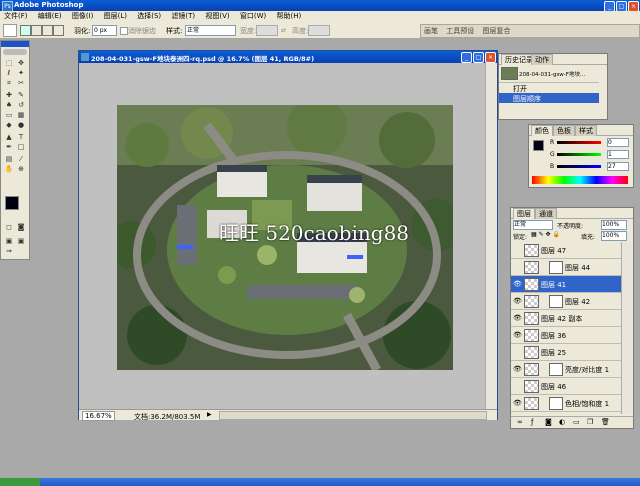 This screenshot has height=486, width=640. Describe the element at coordinates (9, 227) in the screenshot. I see `standard-mode-icon: ◻` at that location.